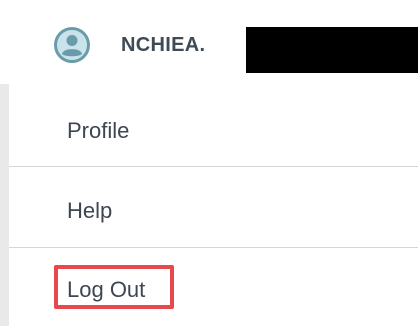 The image size is (418, 328). What do you see at coordinates (9, 42) in the screenshot?
I see `header-left-divider` at bounding box center [9, 42].